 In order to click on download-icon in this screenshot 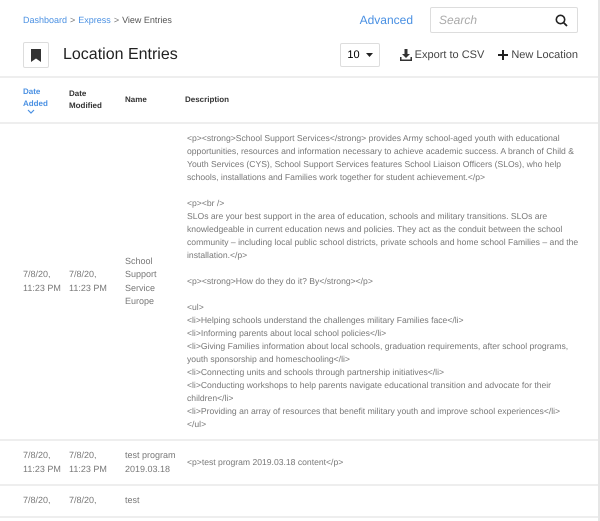, I will do `click(406, 55)`.